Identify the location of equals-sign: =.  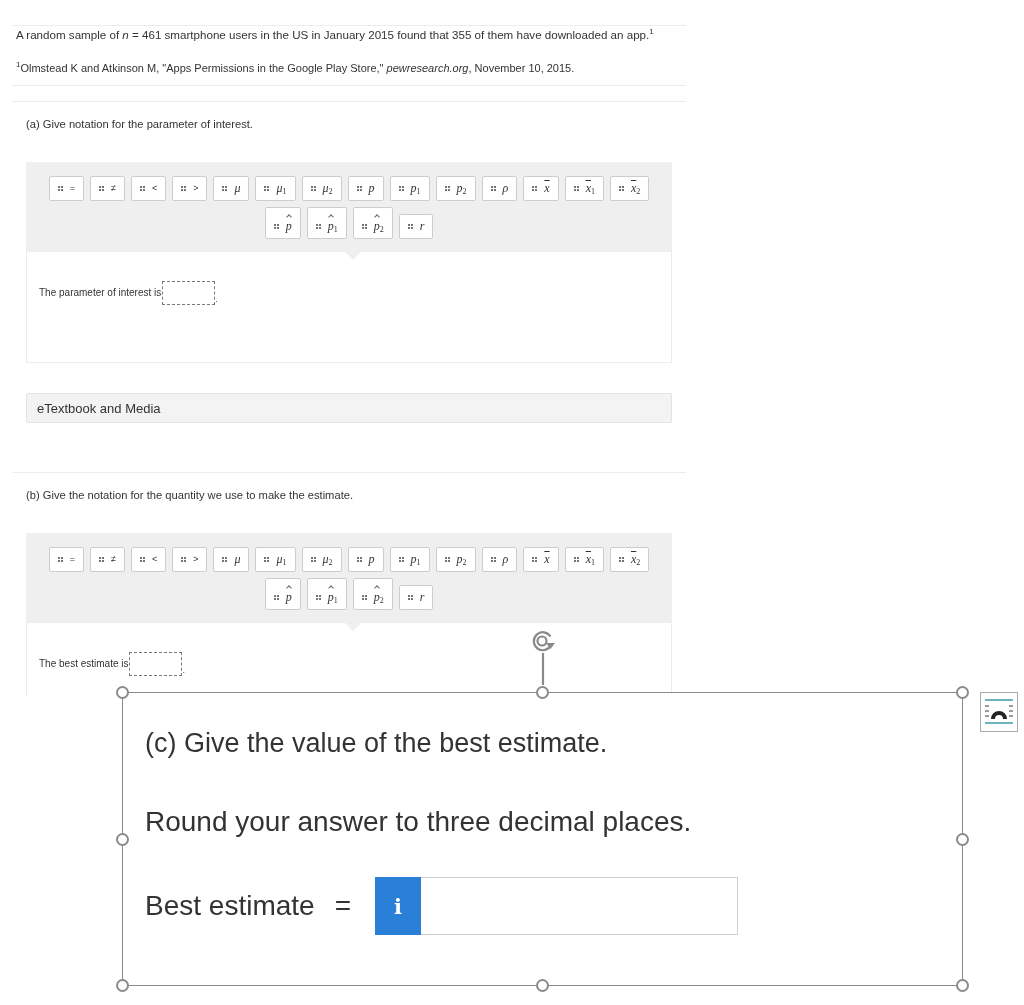
(342, 906).